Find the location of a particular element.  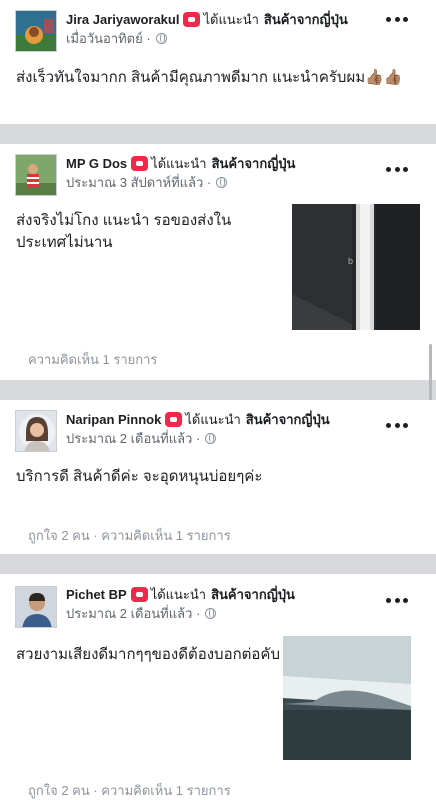

product-photo-image is located at coordinates (347, 698).